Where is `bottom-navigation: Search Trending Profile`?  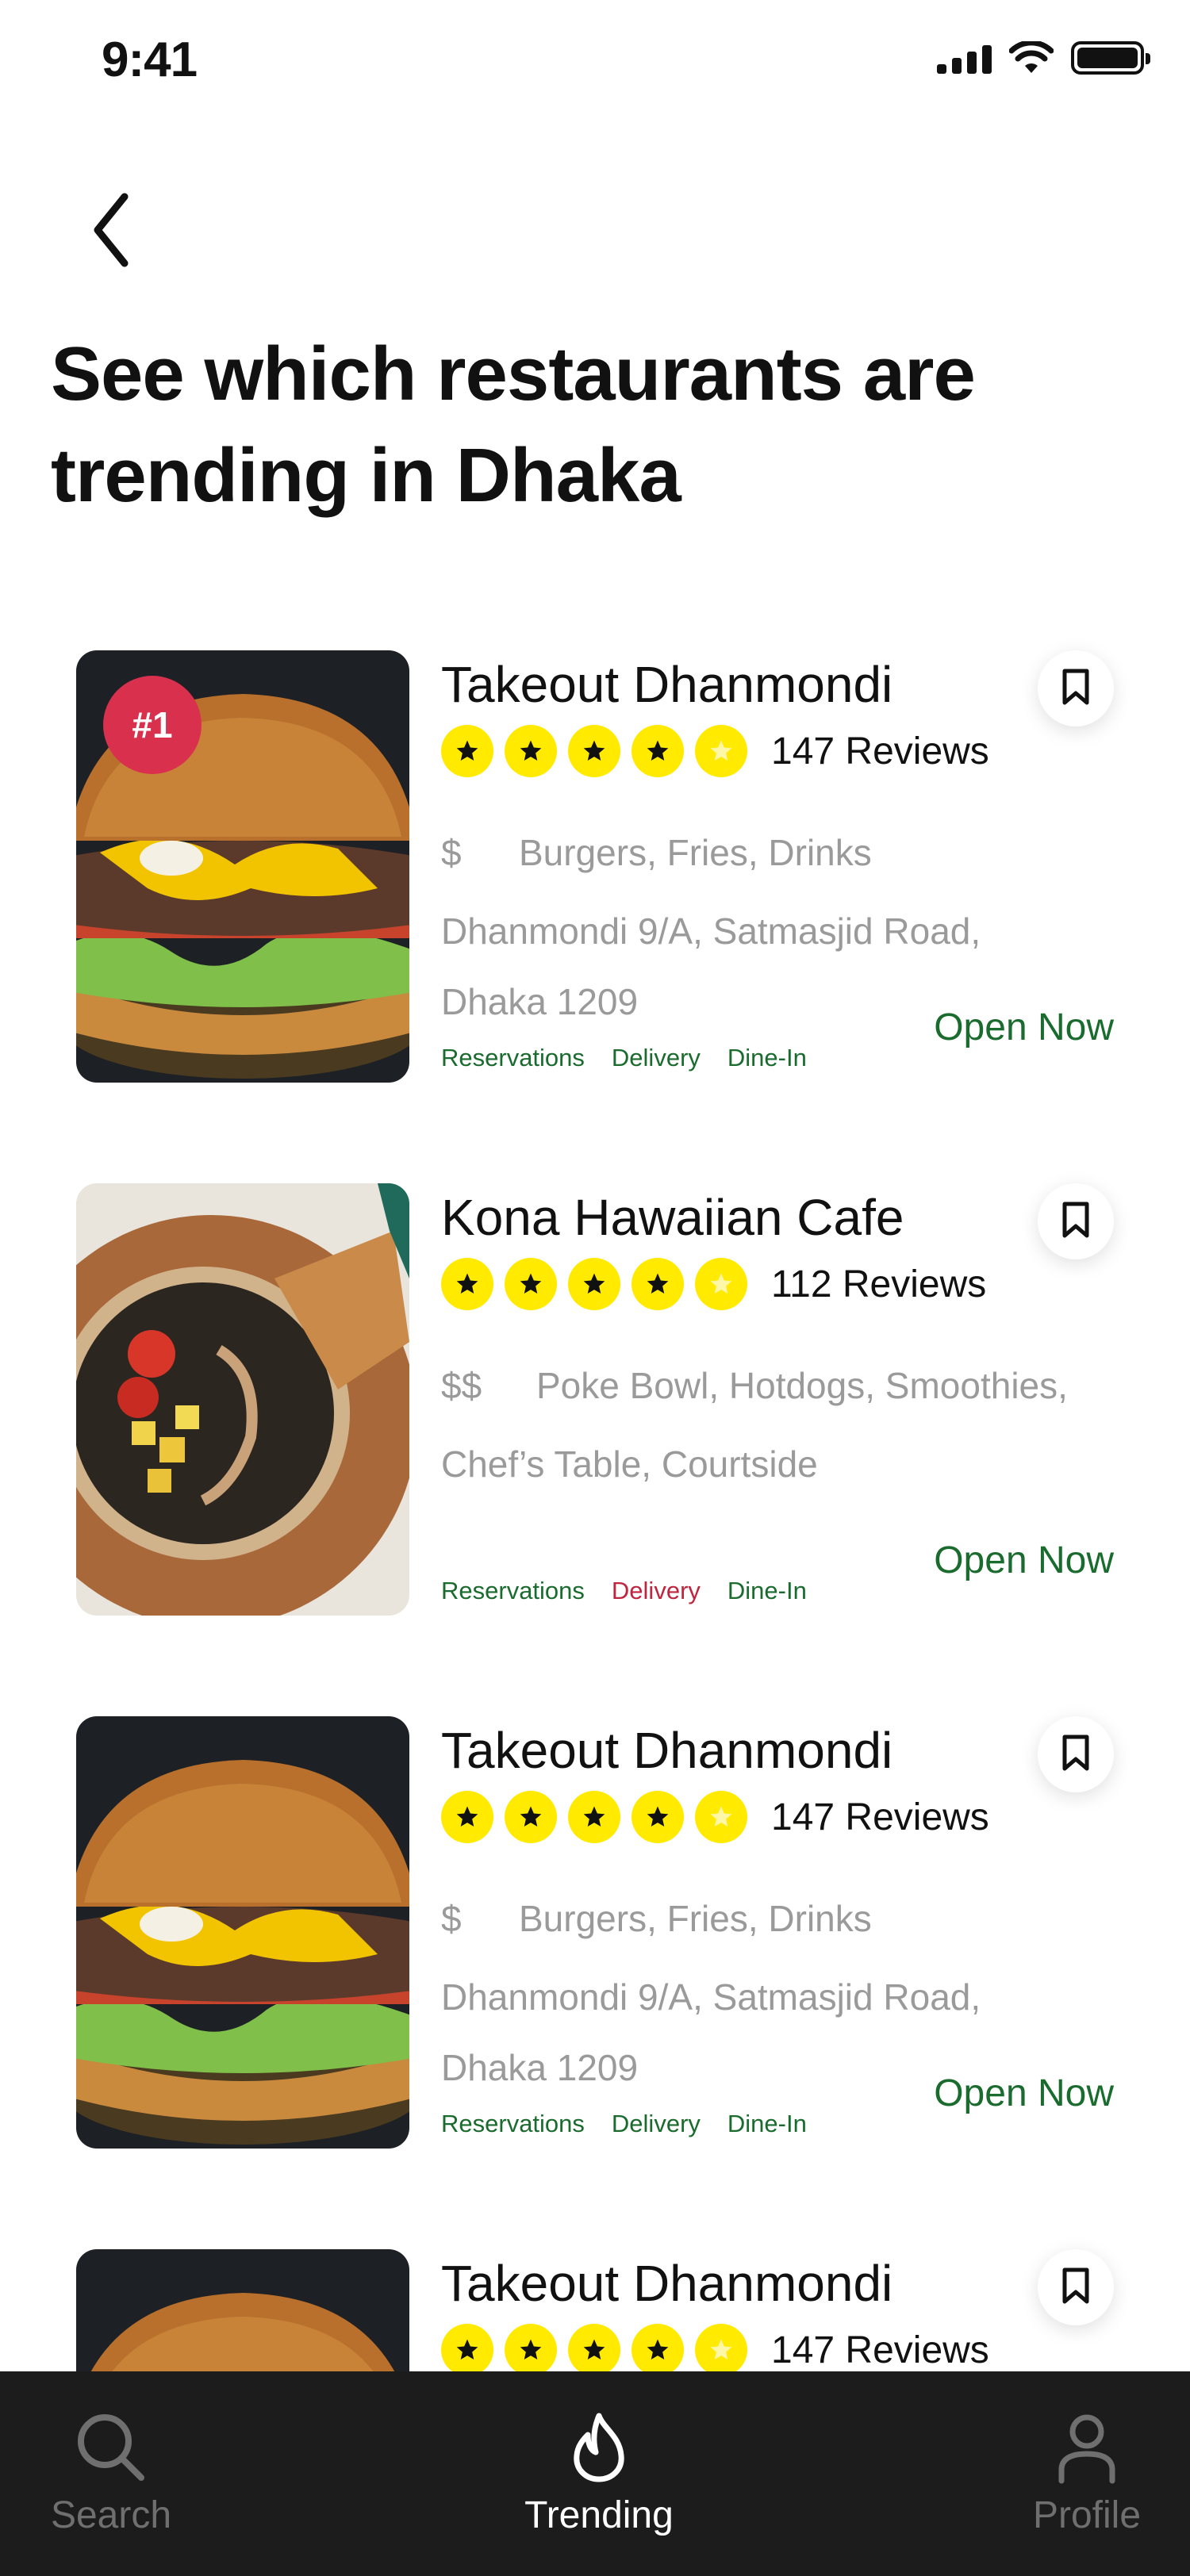
bottom-navigation: Search Trending Profile is located at coordinates (595, 2473).